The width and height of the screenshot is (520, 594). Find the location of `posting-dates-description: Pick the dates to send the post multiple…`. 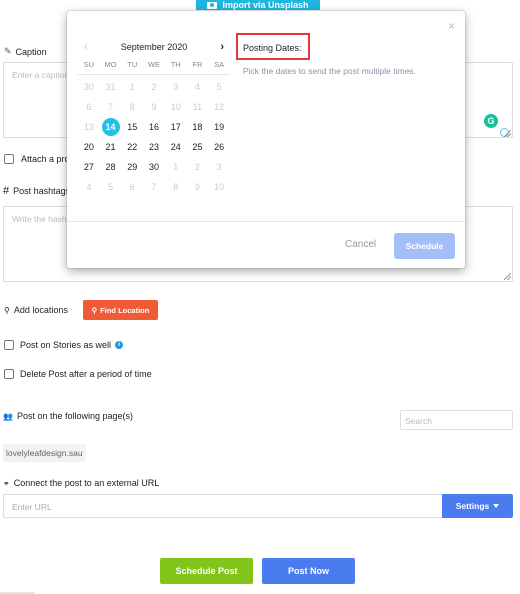

posting-dates-description: Pick the dates to send the post multiple… is located at coordinates (329, 71).